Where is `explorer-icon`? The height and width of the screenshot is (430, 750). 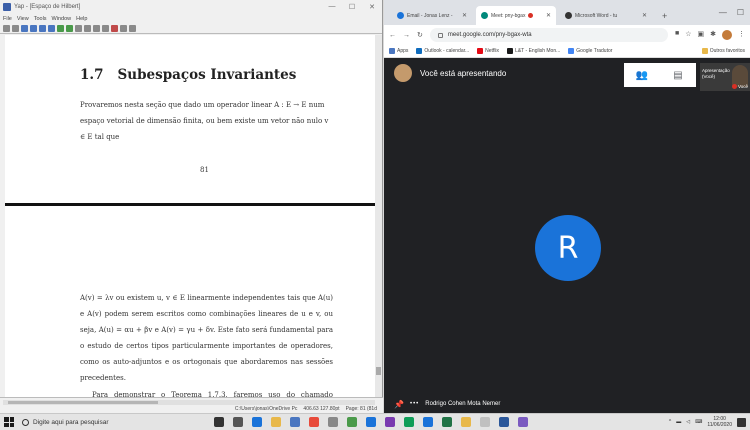
explorer-icon is located at coordinates (276, 422).